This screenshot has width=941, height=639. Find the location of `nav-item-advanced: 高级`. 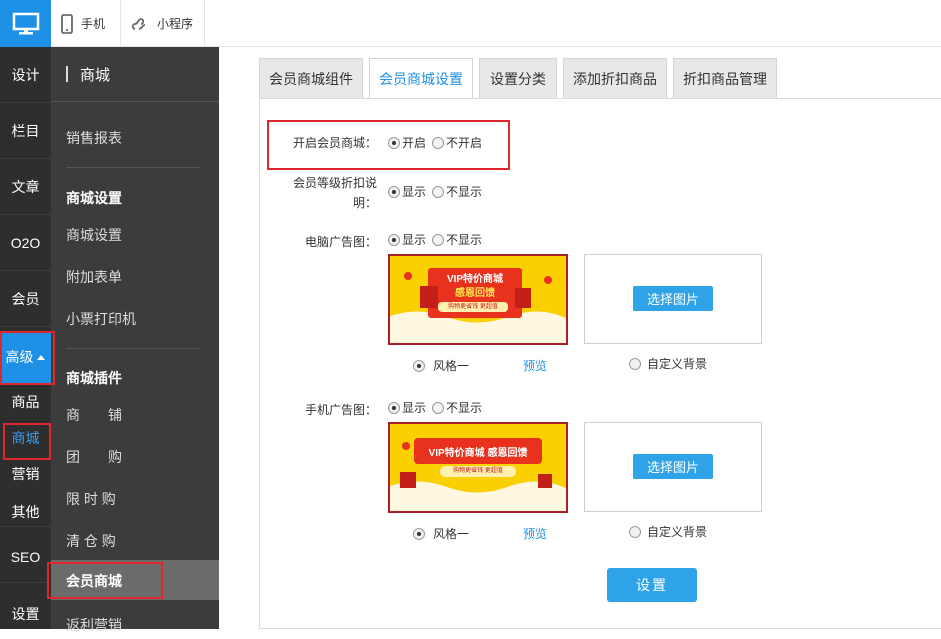

nav-item-advanced: 高级 is located at coordinates (25, 357).